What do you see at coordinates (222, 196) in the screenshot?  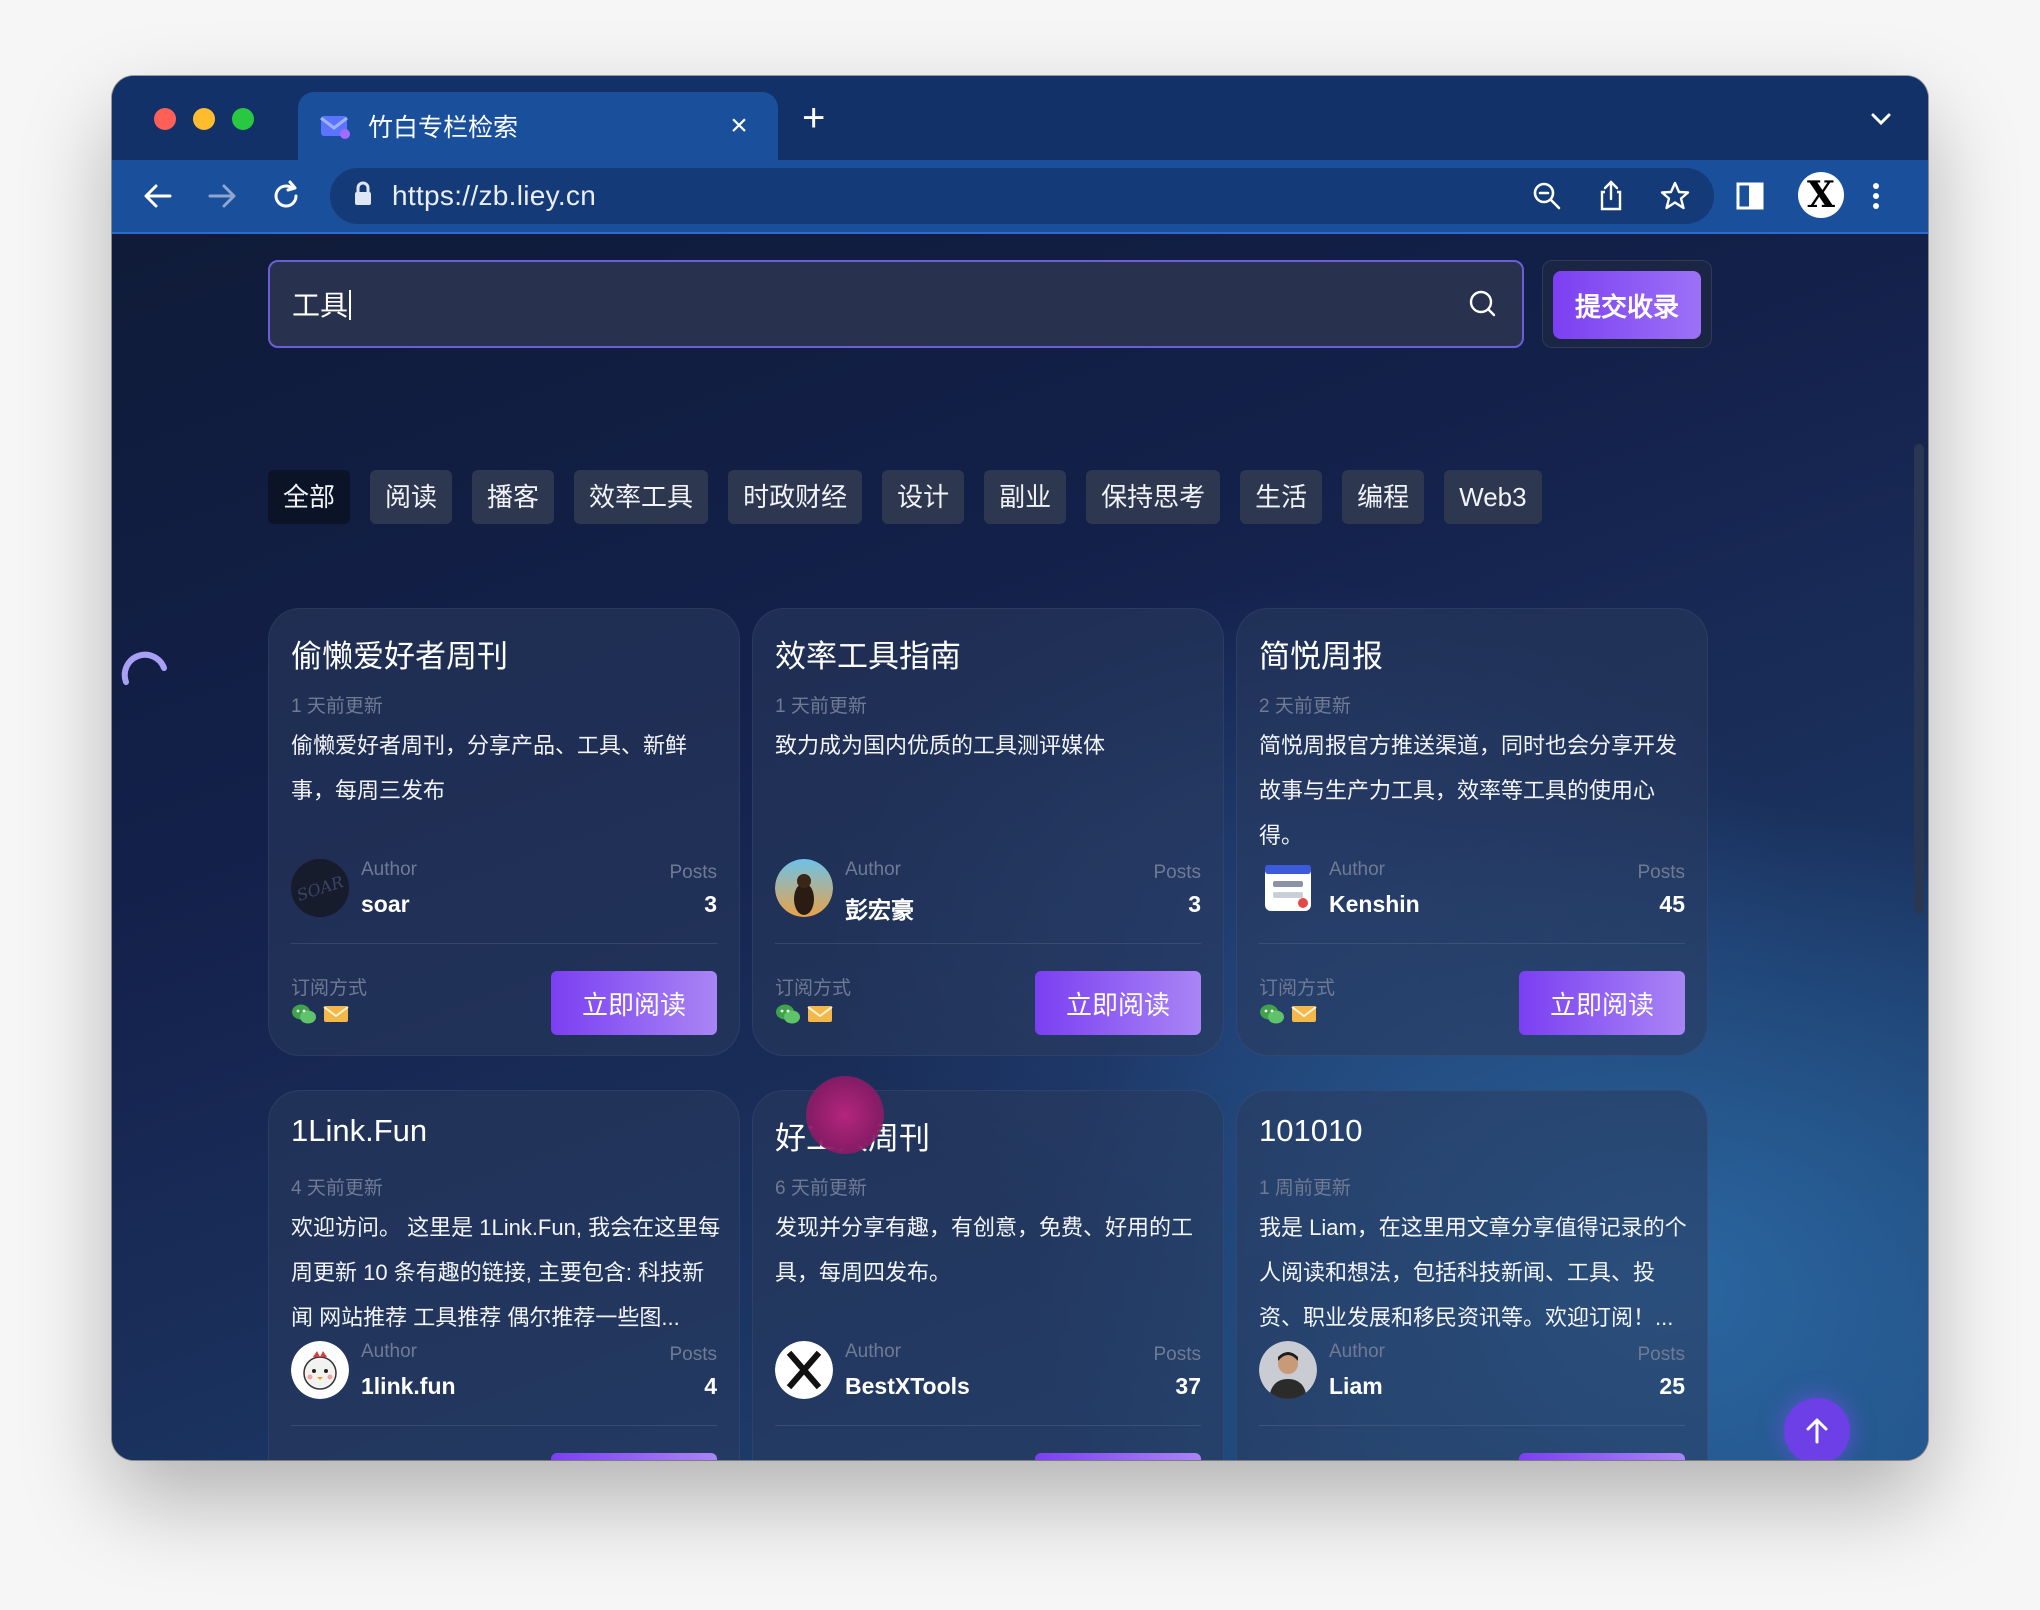 I see `forward-arrow-icon` at bounding box center [222, 196].